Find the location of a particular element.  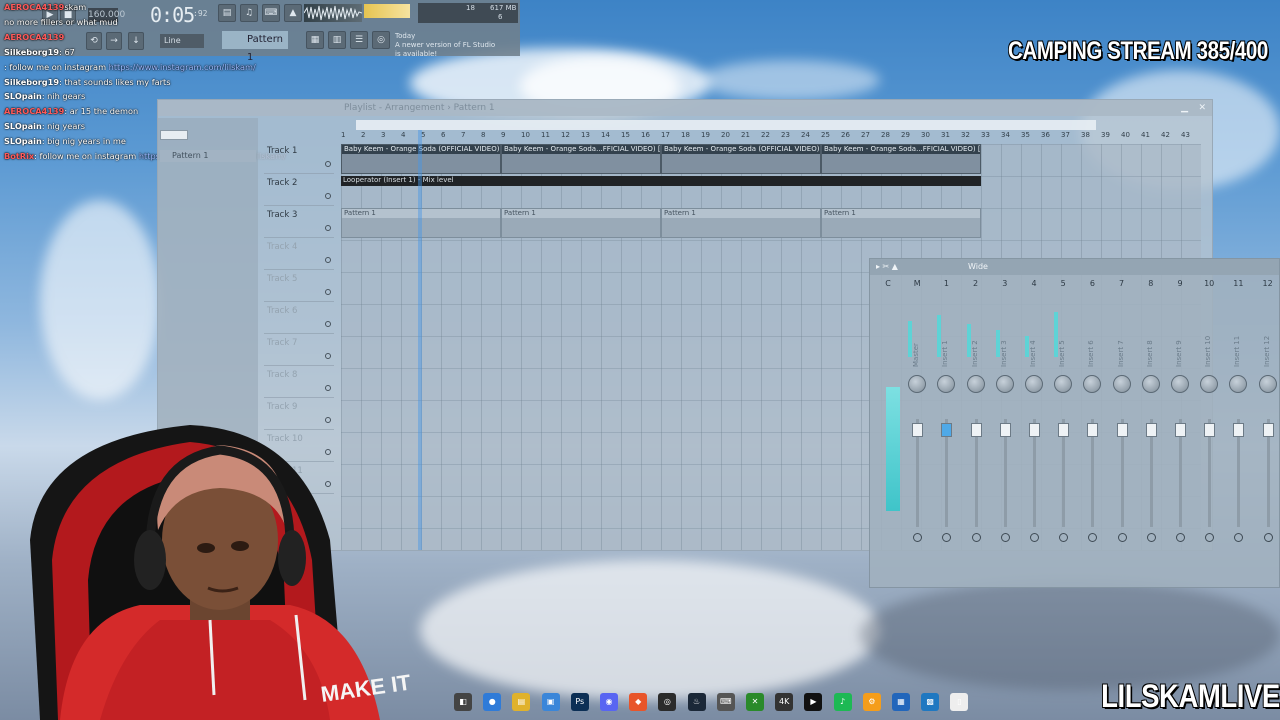

chat-link: https://www.instagram.com/lilskam/ is located at coordinates (182, 67).